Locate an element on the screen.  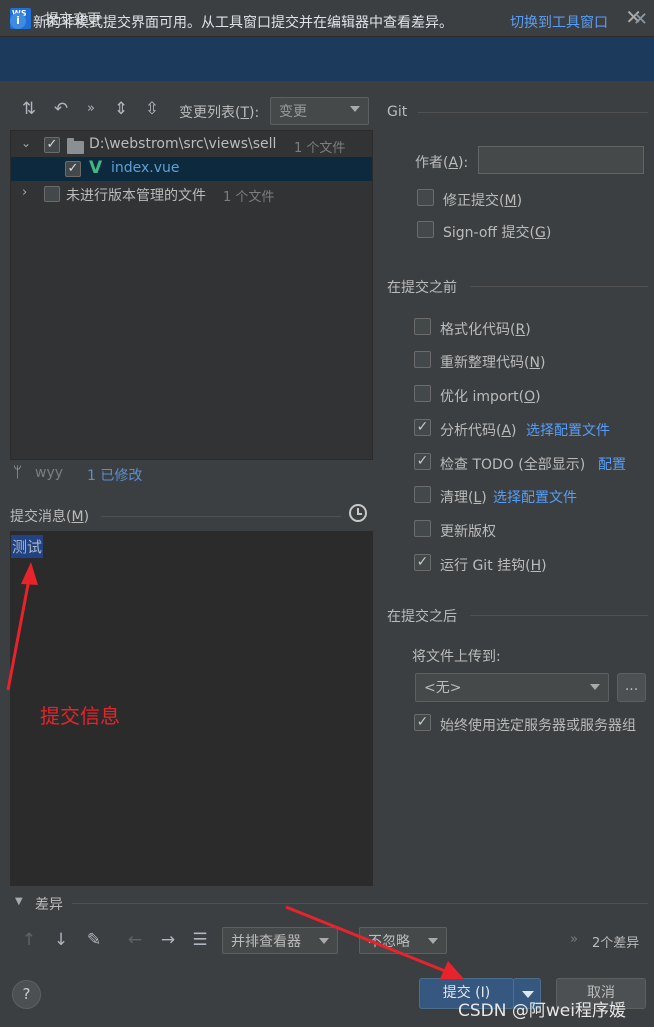
banner-text: 新的非模式提交界面可用。从工具窗口提交并在编辑器中查看差异。 is located at coordinates (243, 23).